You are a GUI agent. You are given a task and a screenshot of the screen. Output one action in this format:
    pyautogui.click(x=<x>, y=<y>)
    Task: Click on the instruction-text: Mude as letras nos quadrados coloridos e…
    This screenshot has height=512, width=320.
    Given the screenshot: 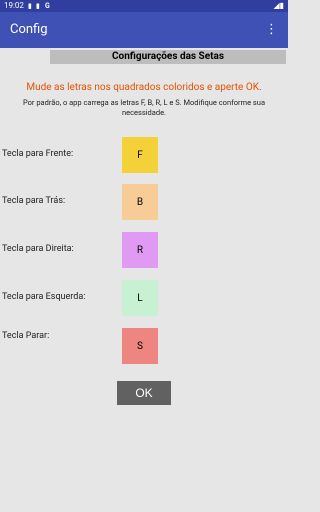 What is the action you would take?
    pyautogui.click(x=144, y=87)
    